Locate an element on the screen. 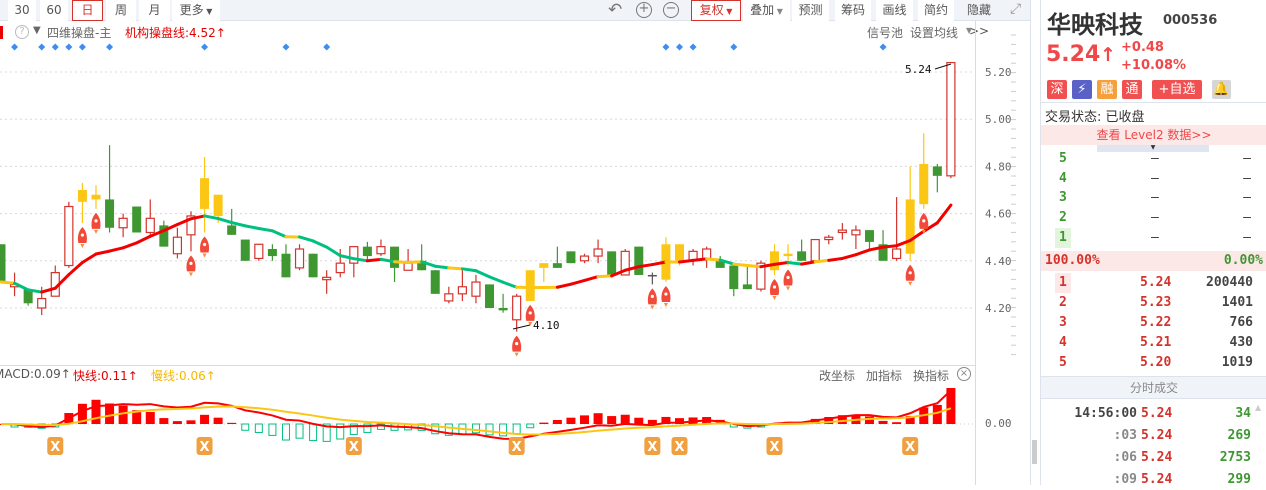 This screenshot has height=490, width=1266. market-sz-badge: 深 is located at coordinates (1057, 89).